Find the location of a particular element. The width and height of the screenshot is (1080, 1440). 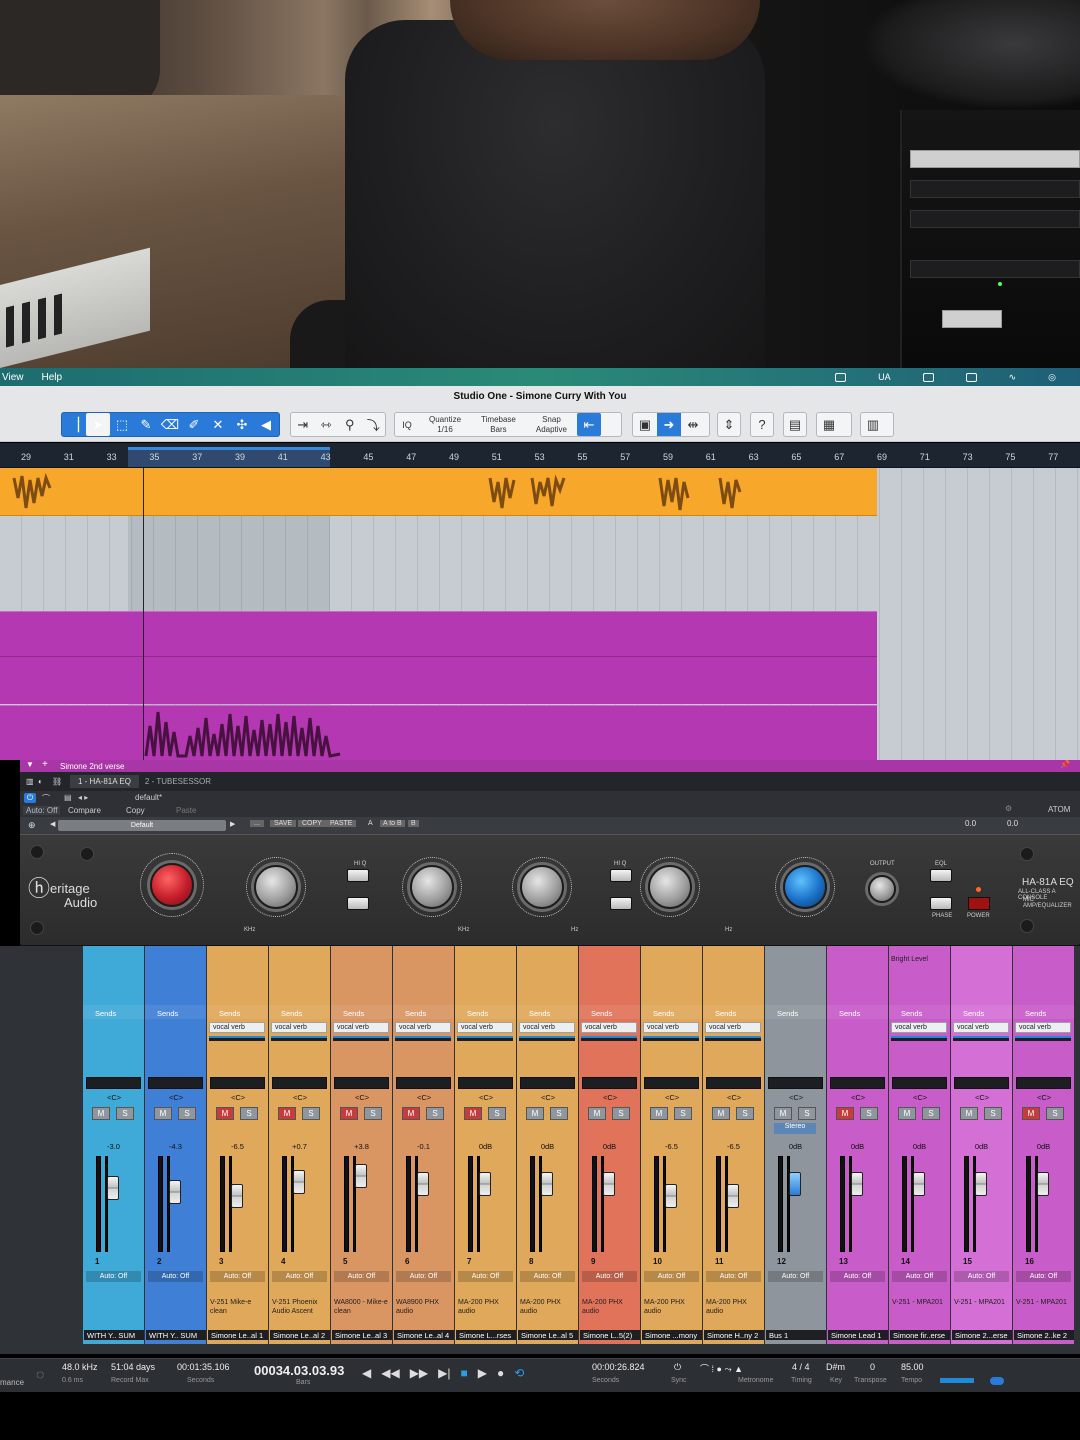

split-view-icon: ⇹ is located at coordinates (693, 424).